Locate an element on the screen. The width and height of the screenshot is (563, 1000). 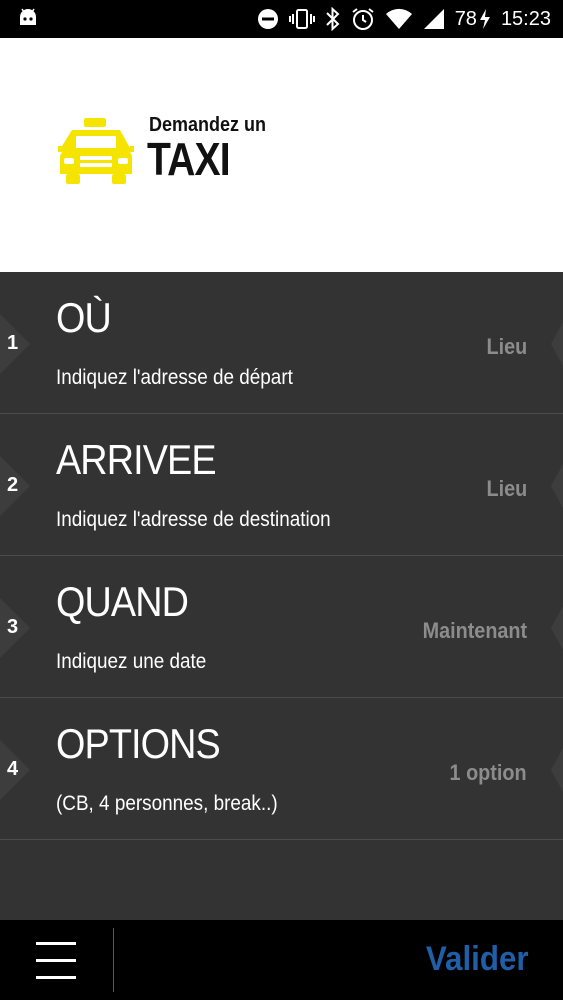
taxi-icon is located at coordinates (96, 151).